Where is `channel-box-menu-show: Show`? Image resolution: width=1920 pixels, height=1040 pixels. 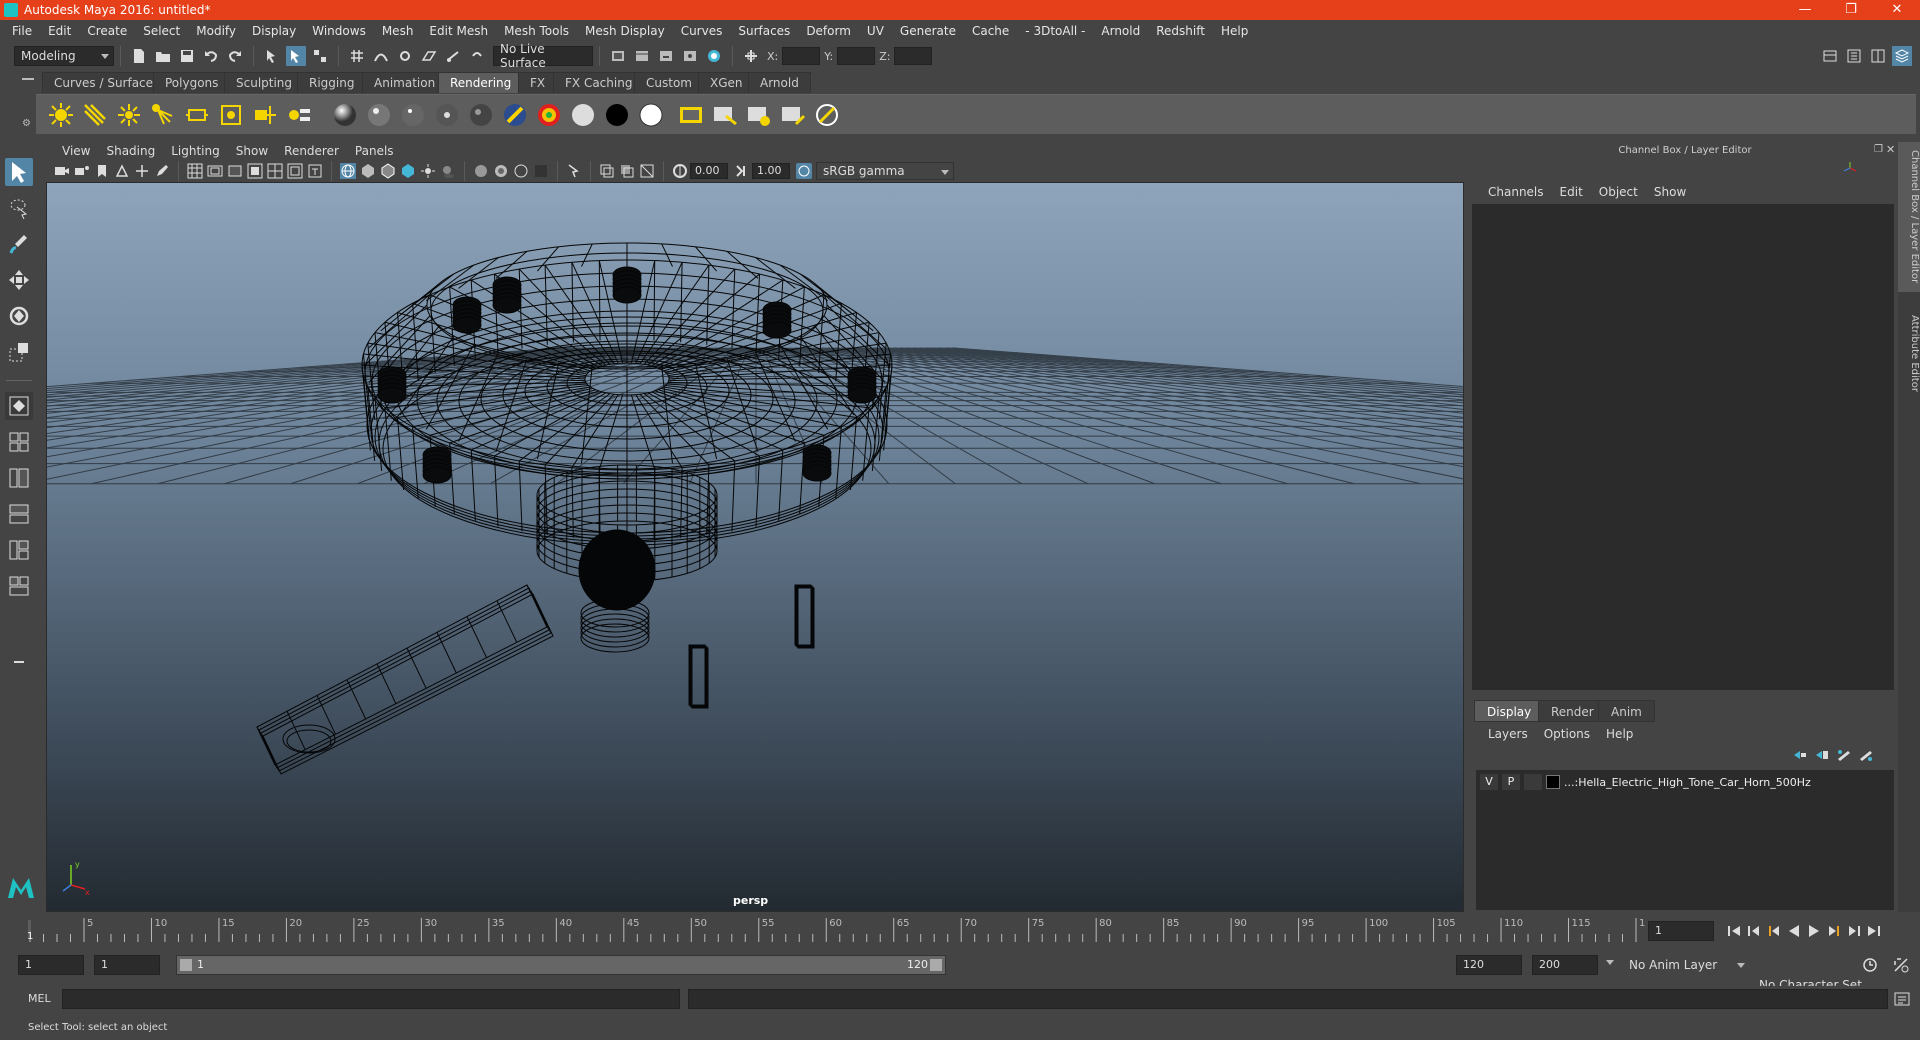 channel-box-menu-show: Show is located at coordinates (1670, 192).